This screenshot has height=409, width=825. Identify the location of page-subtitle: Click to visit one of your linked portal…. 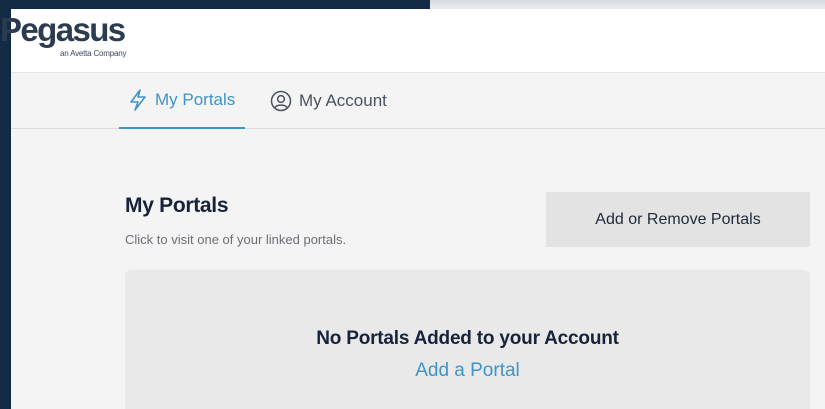
(236, 239).